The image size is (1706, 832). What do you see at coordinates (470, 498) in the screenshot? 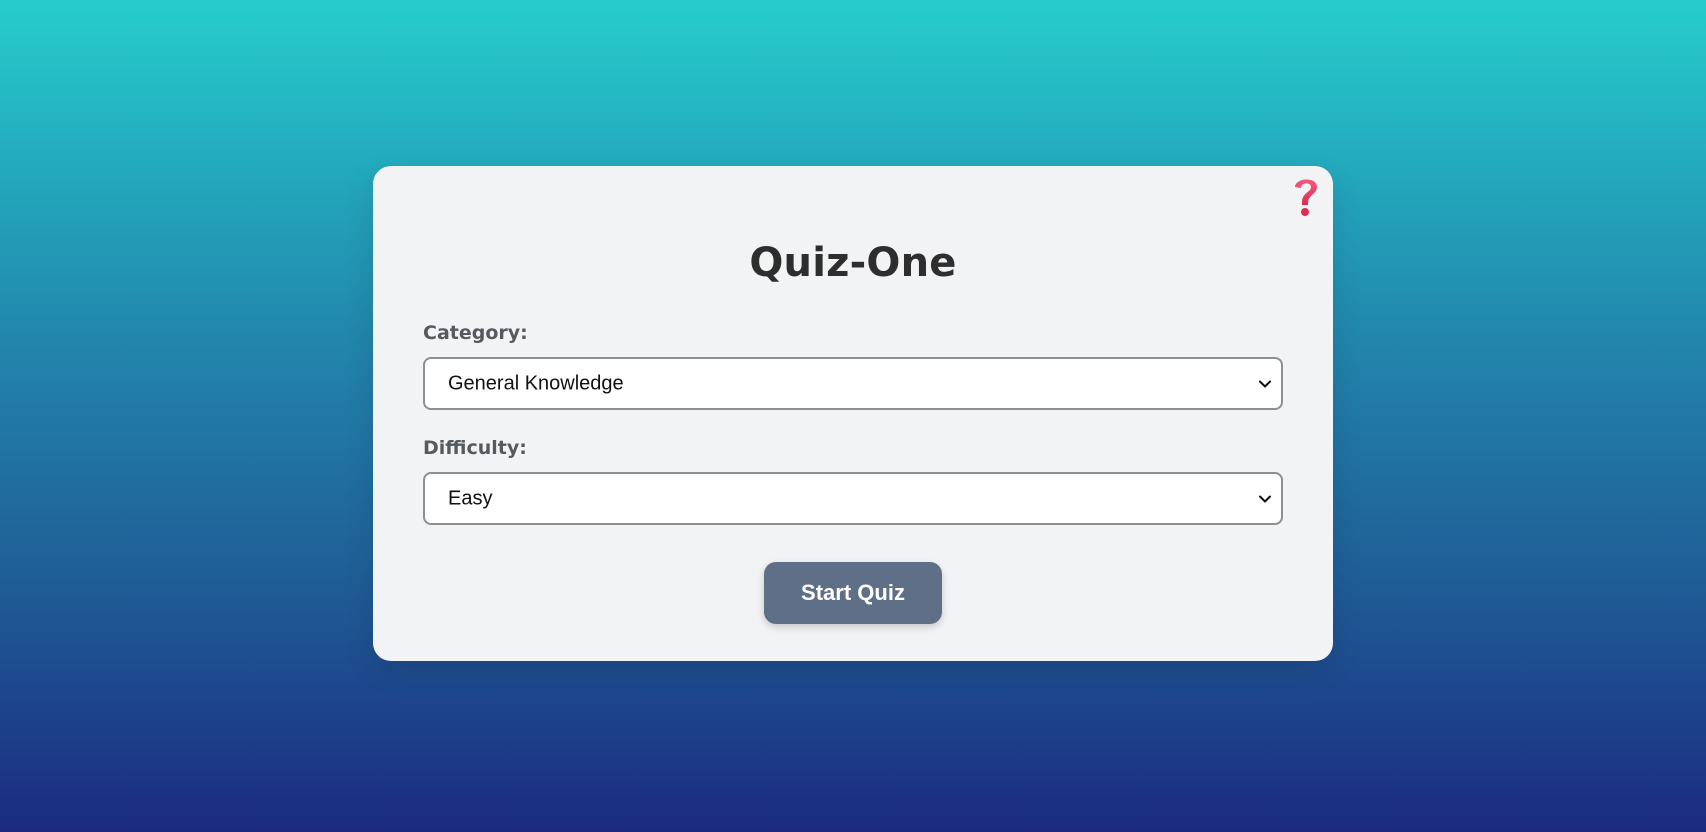
I see `difficulty-selected-value: Easy` at bounding box center [470, 498].